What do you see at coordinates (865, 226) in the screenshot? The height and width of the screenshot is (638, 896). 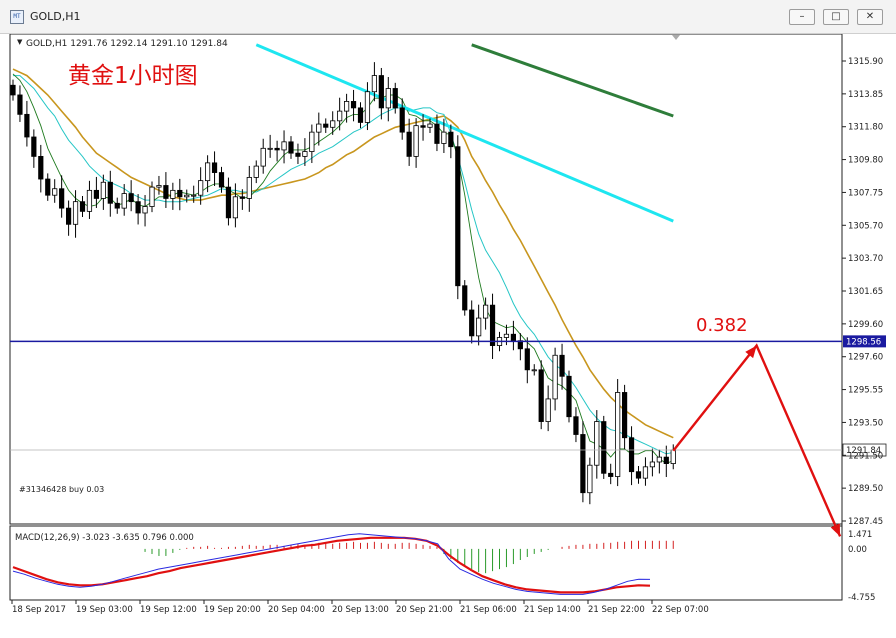 I see `price-axis-label: 1305.70` at bounding box center [865, 226].